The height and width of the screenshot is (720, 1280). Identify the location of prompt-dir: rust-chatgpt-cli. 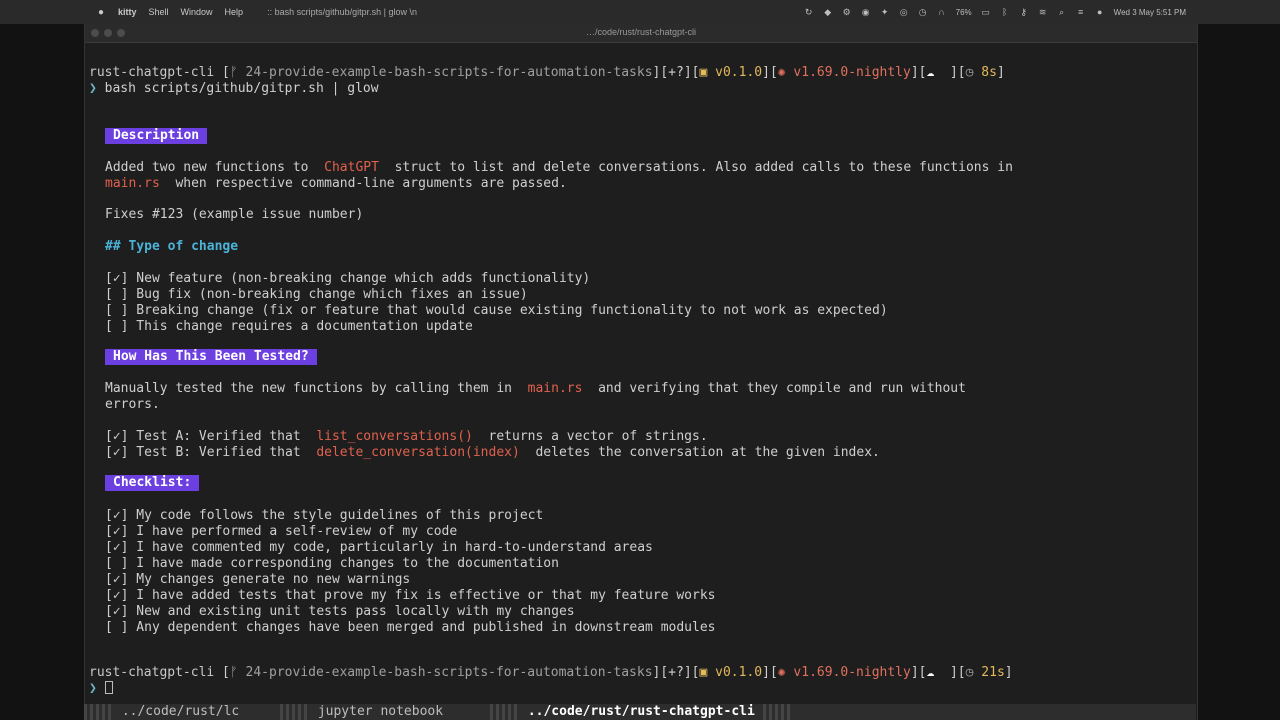
(152, 72).